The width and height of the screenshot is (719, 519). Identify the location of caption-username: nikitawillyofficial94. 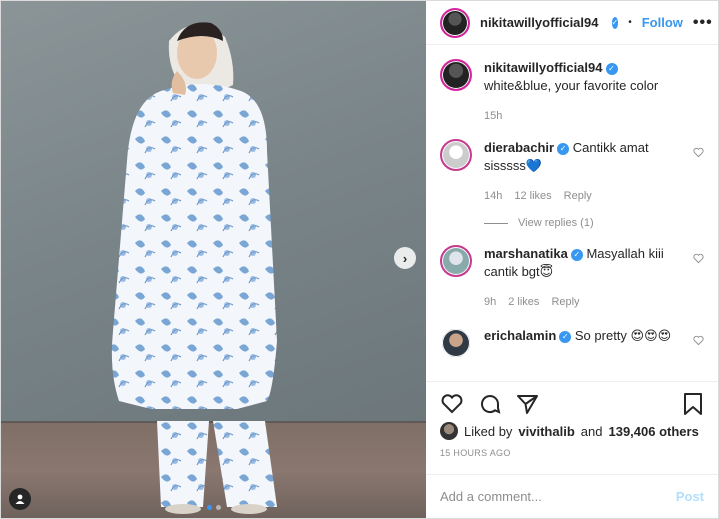
(543, 67).